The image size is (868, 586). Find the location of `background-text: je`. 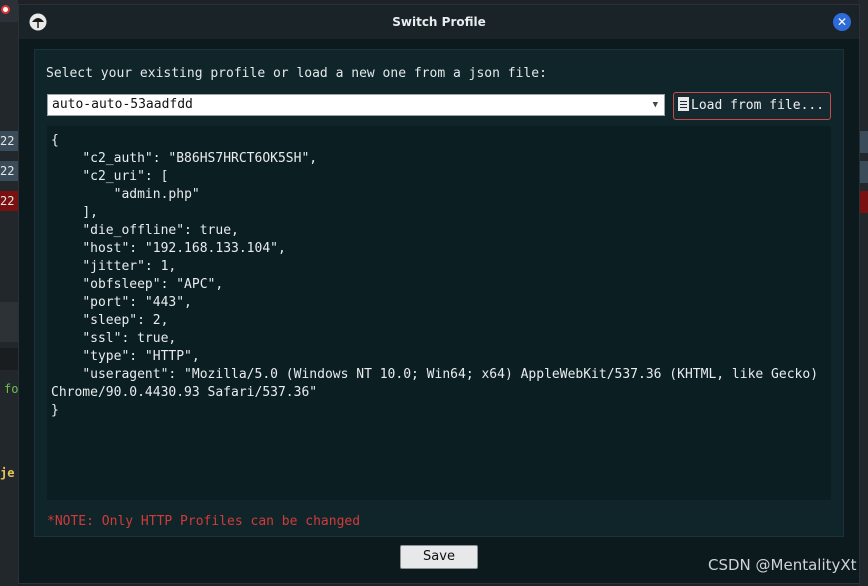

background-text: je is located at coordinates (7, 473).